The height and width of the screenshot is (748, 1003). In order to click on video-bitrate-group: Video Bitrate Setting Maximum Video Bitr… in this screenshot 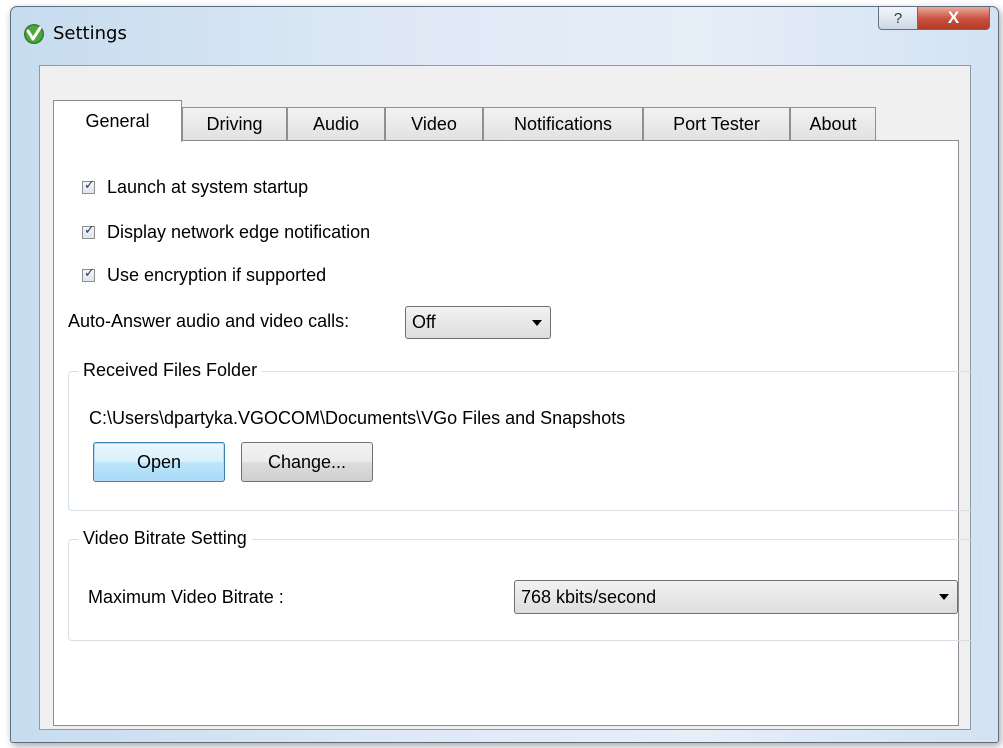, I will do `click(524, 584)`.